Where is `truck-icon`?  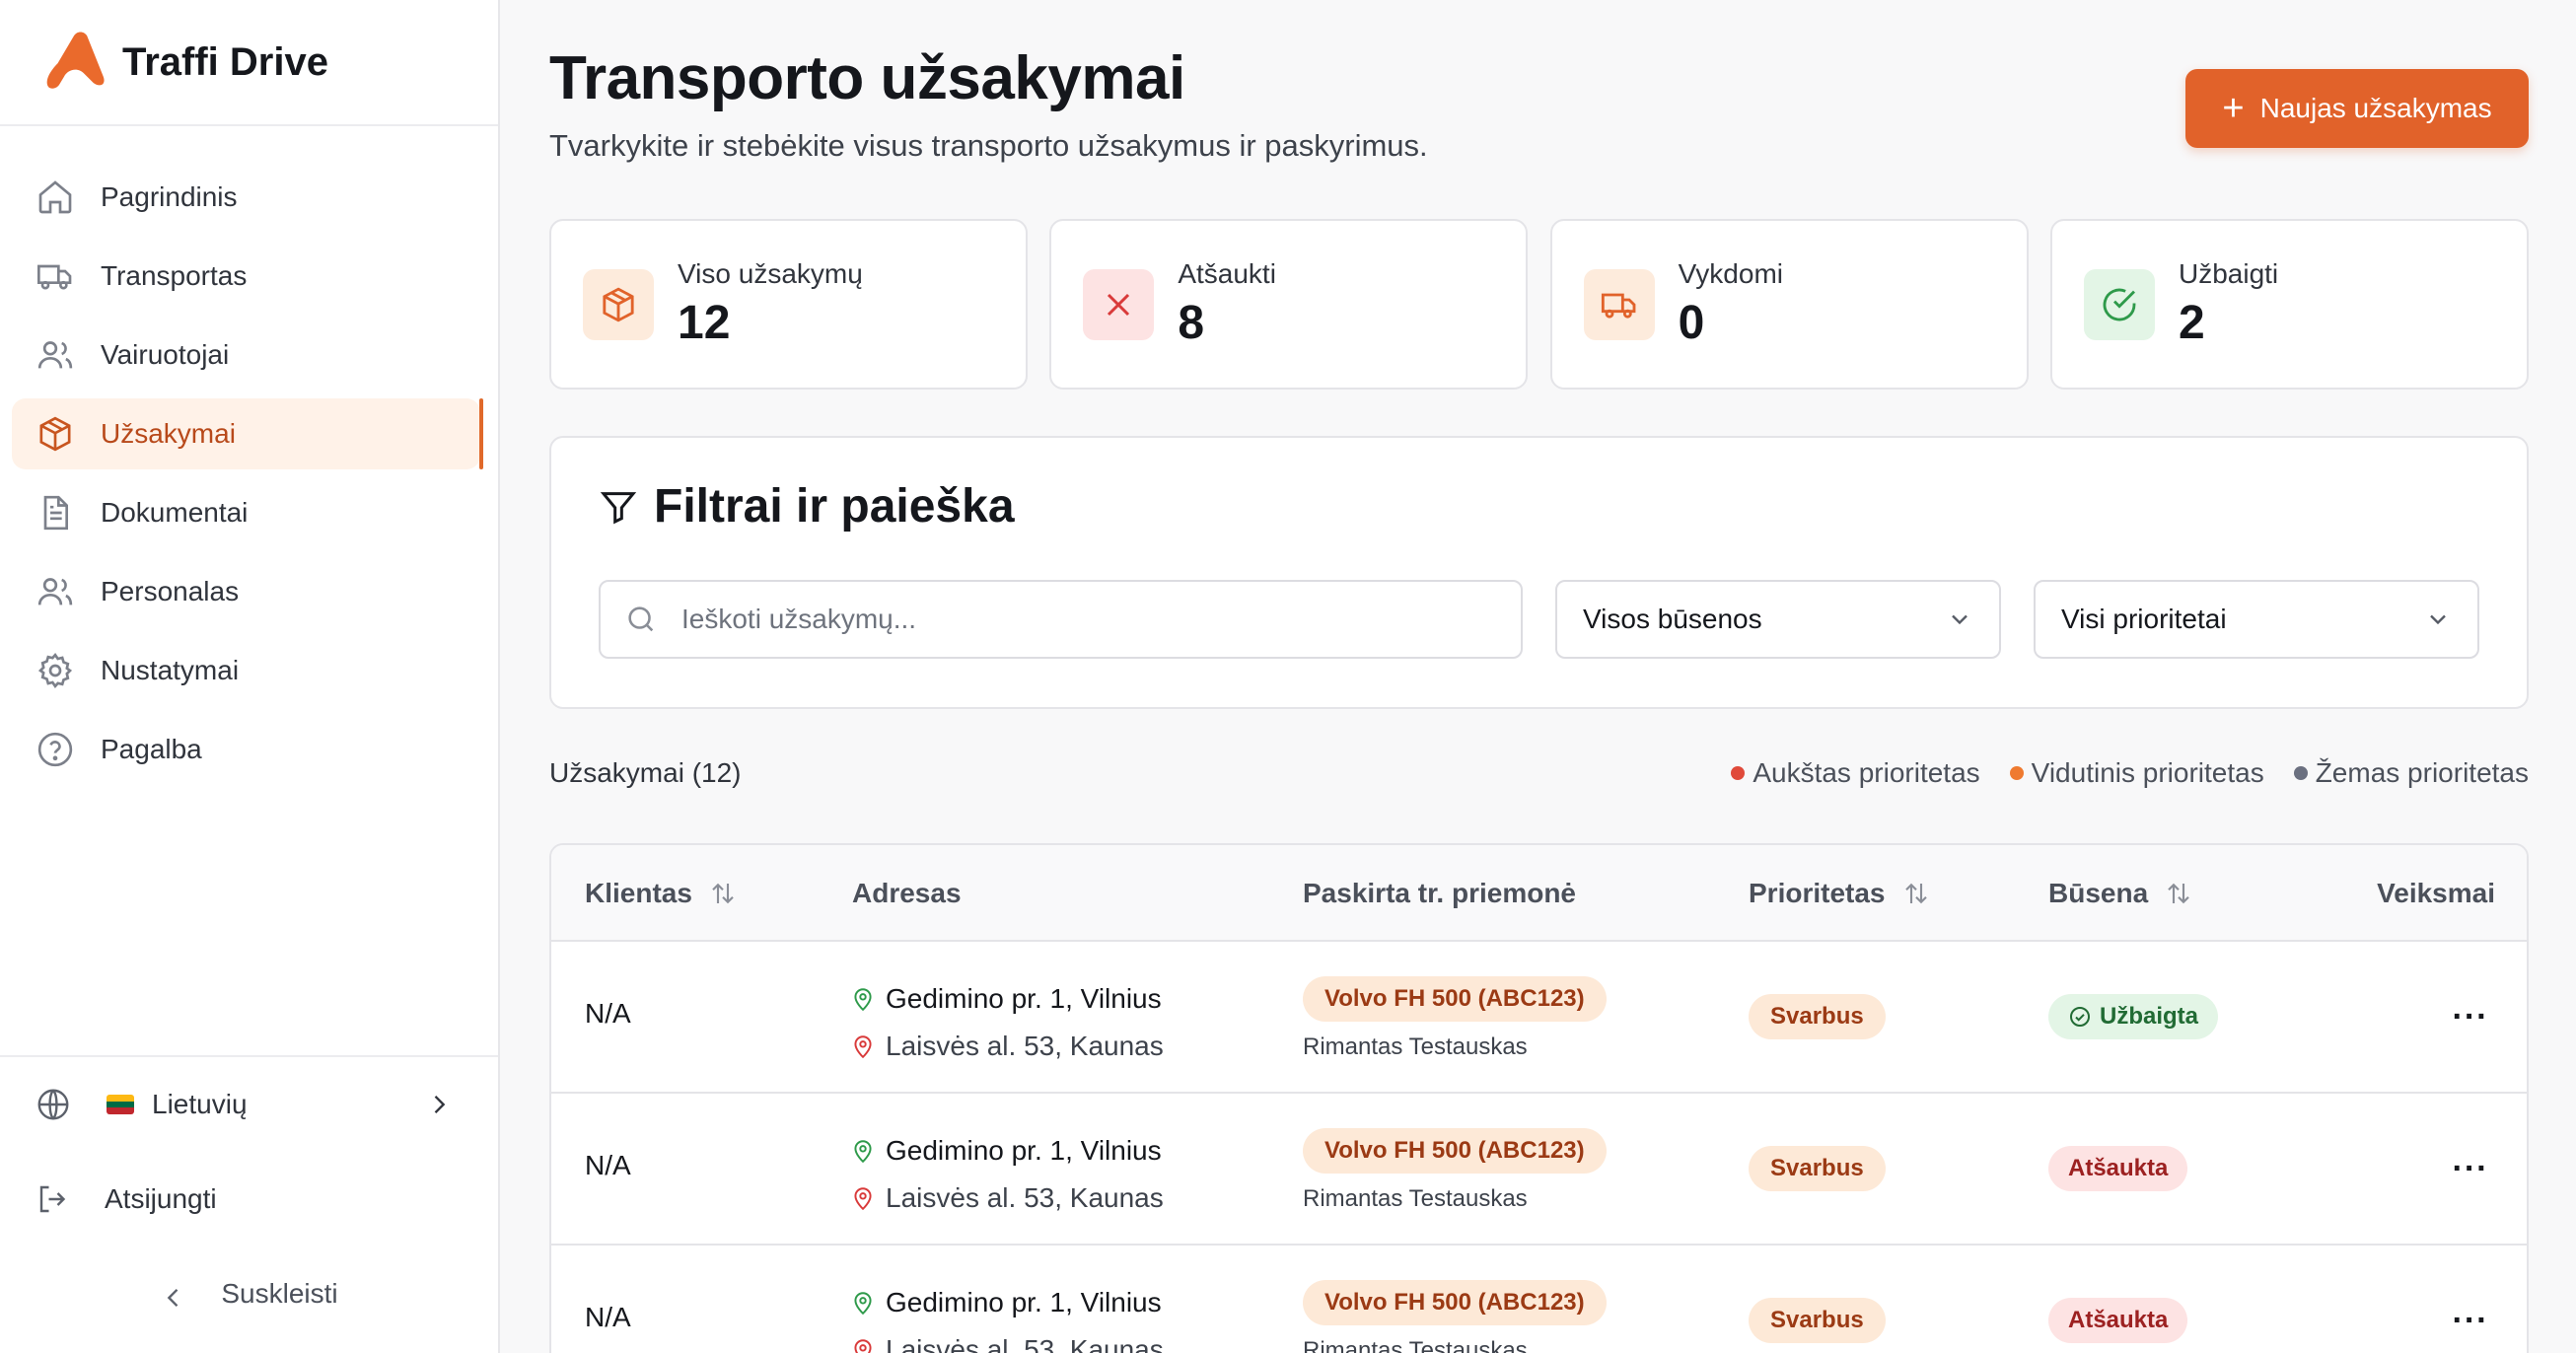
truck-icon is located at coordinates (1619, 304).